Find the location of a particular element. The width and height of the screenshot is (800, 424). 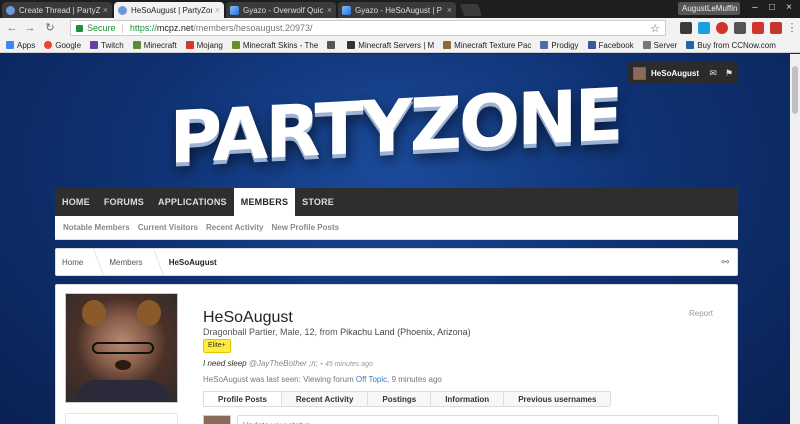

main-nav: HOME FORUMS APPLICATIONS MEMBERS STORE is located at coordinates (396, 202).